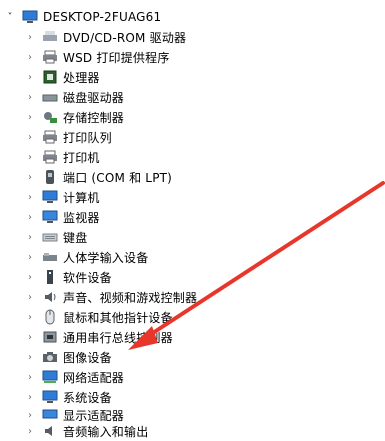  Describe the element at coordinates (87, 137) in the screenshot. I see `tree-item-label: 打印队列` at that location.